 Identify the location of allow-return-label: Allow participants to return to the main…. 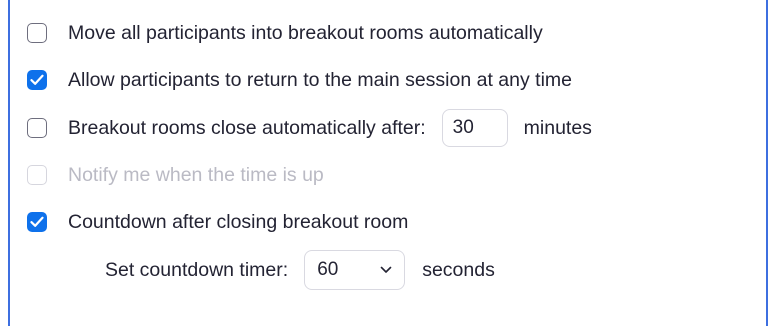
(320, 79).